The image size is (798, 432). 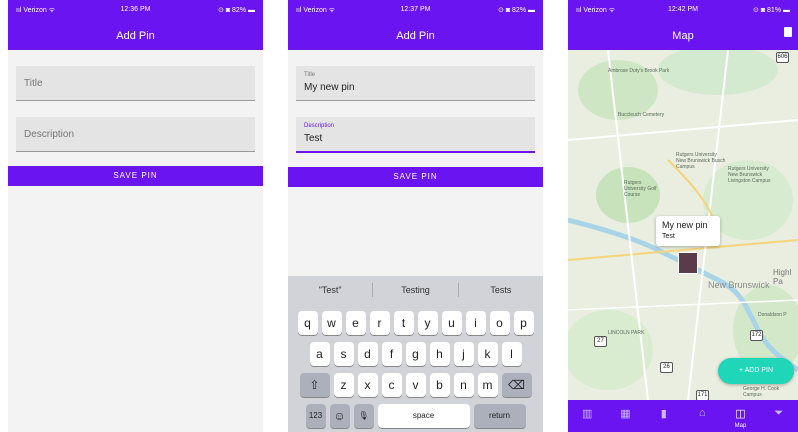 I want to click on bottom-tab-bar: ▥ ▦ ▮ ⌂ ◫ Map ⏷, so click(x=683, y=416).